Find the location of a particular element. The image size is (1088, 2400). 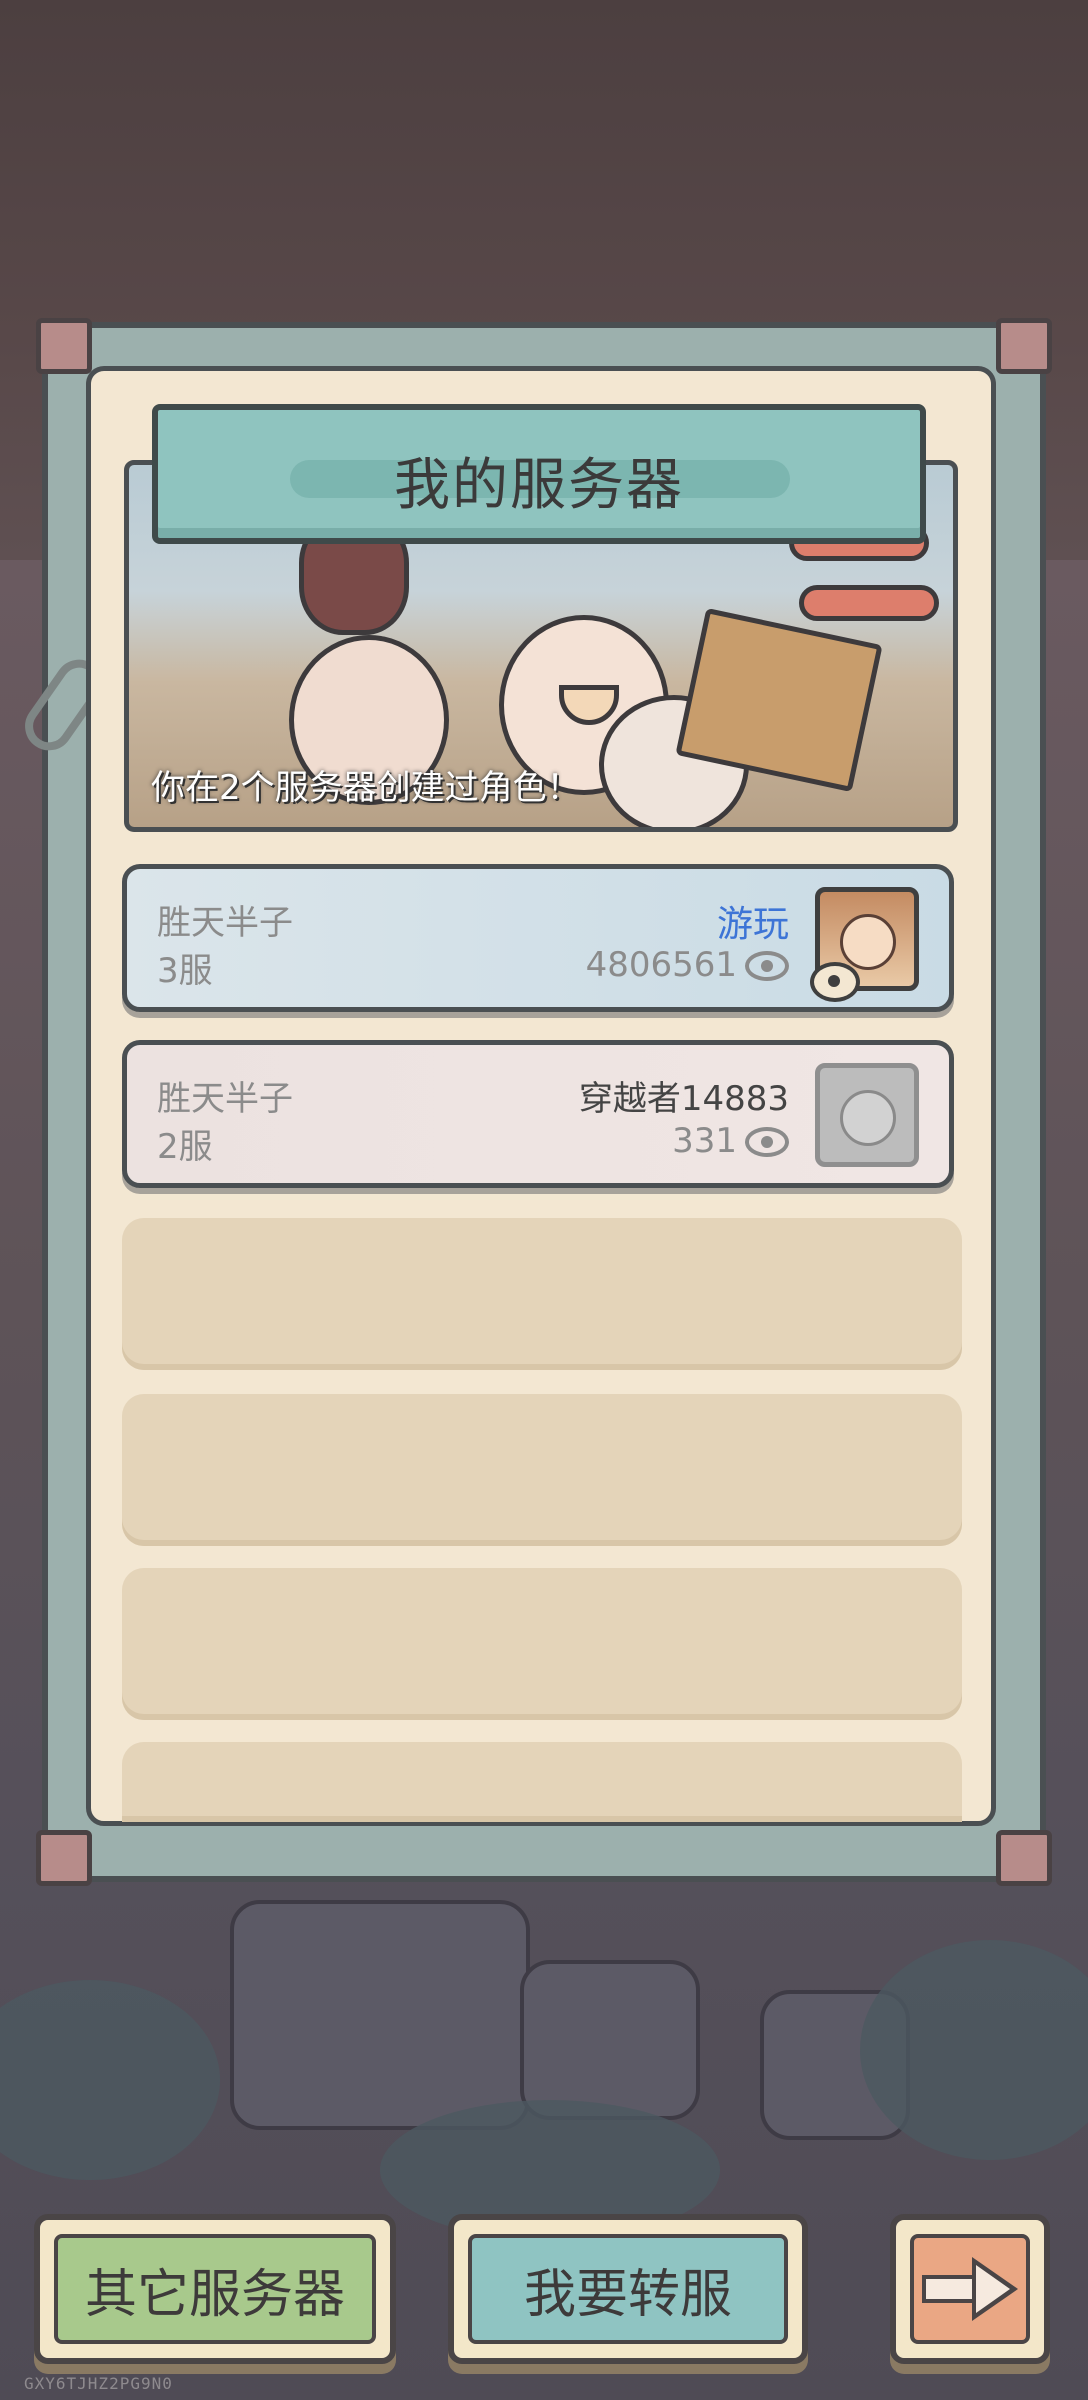

default-avatar-icon is located at coordinates (867, 1115).